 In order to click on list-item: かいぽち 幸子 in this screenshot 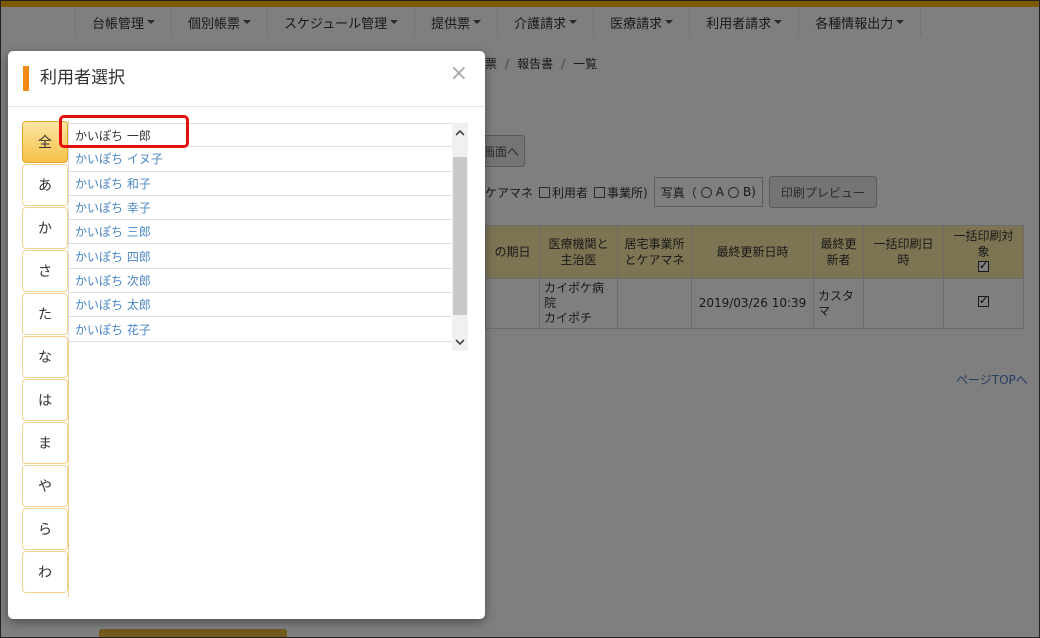, I will do `click(260, 208)`.